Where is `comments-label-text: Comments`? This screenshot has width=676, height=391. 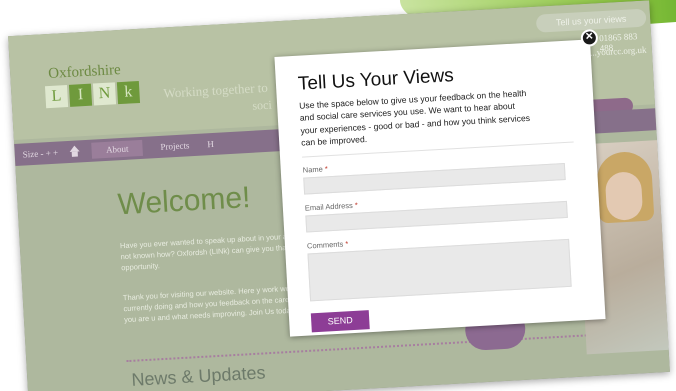
comments-label-text: Comments is located at coordinates (325, 245).